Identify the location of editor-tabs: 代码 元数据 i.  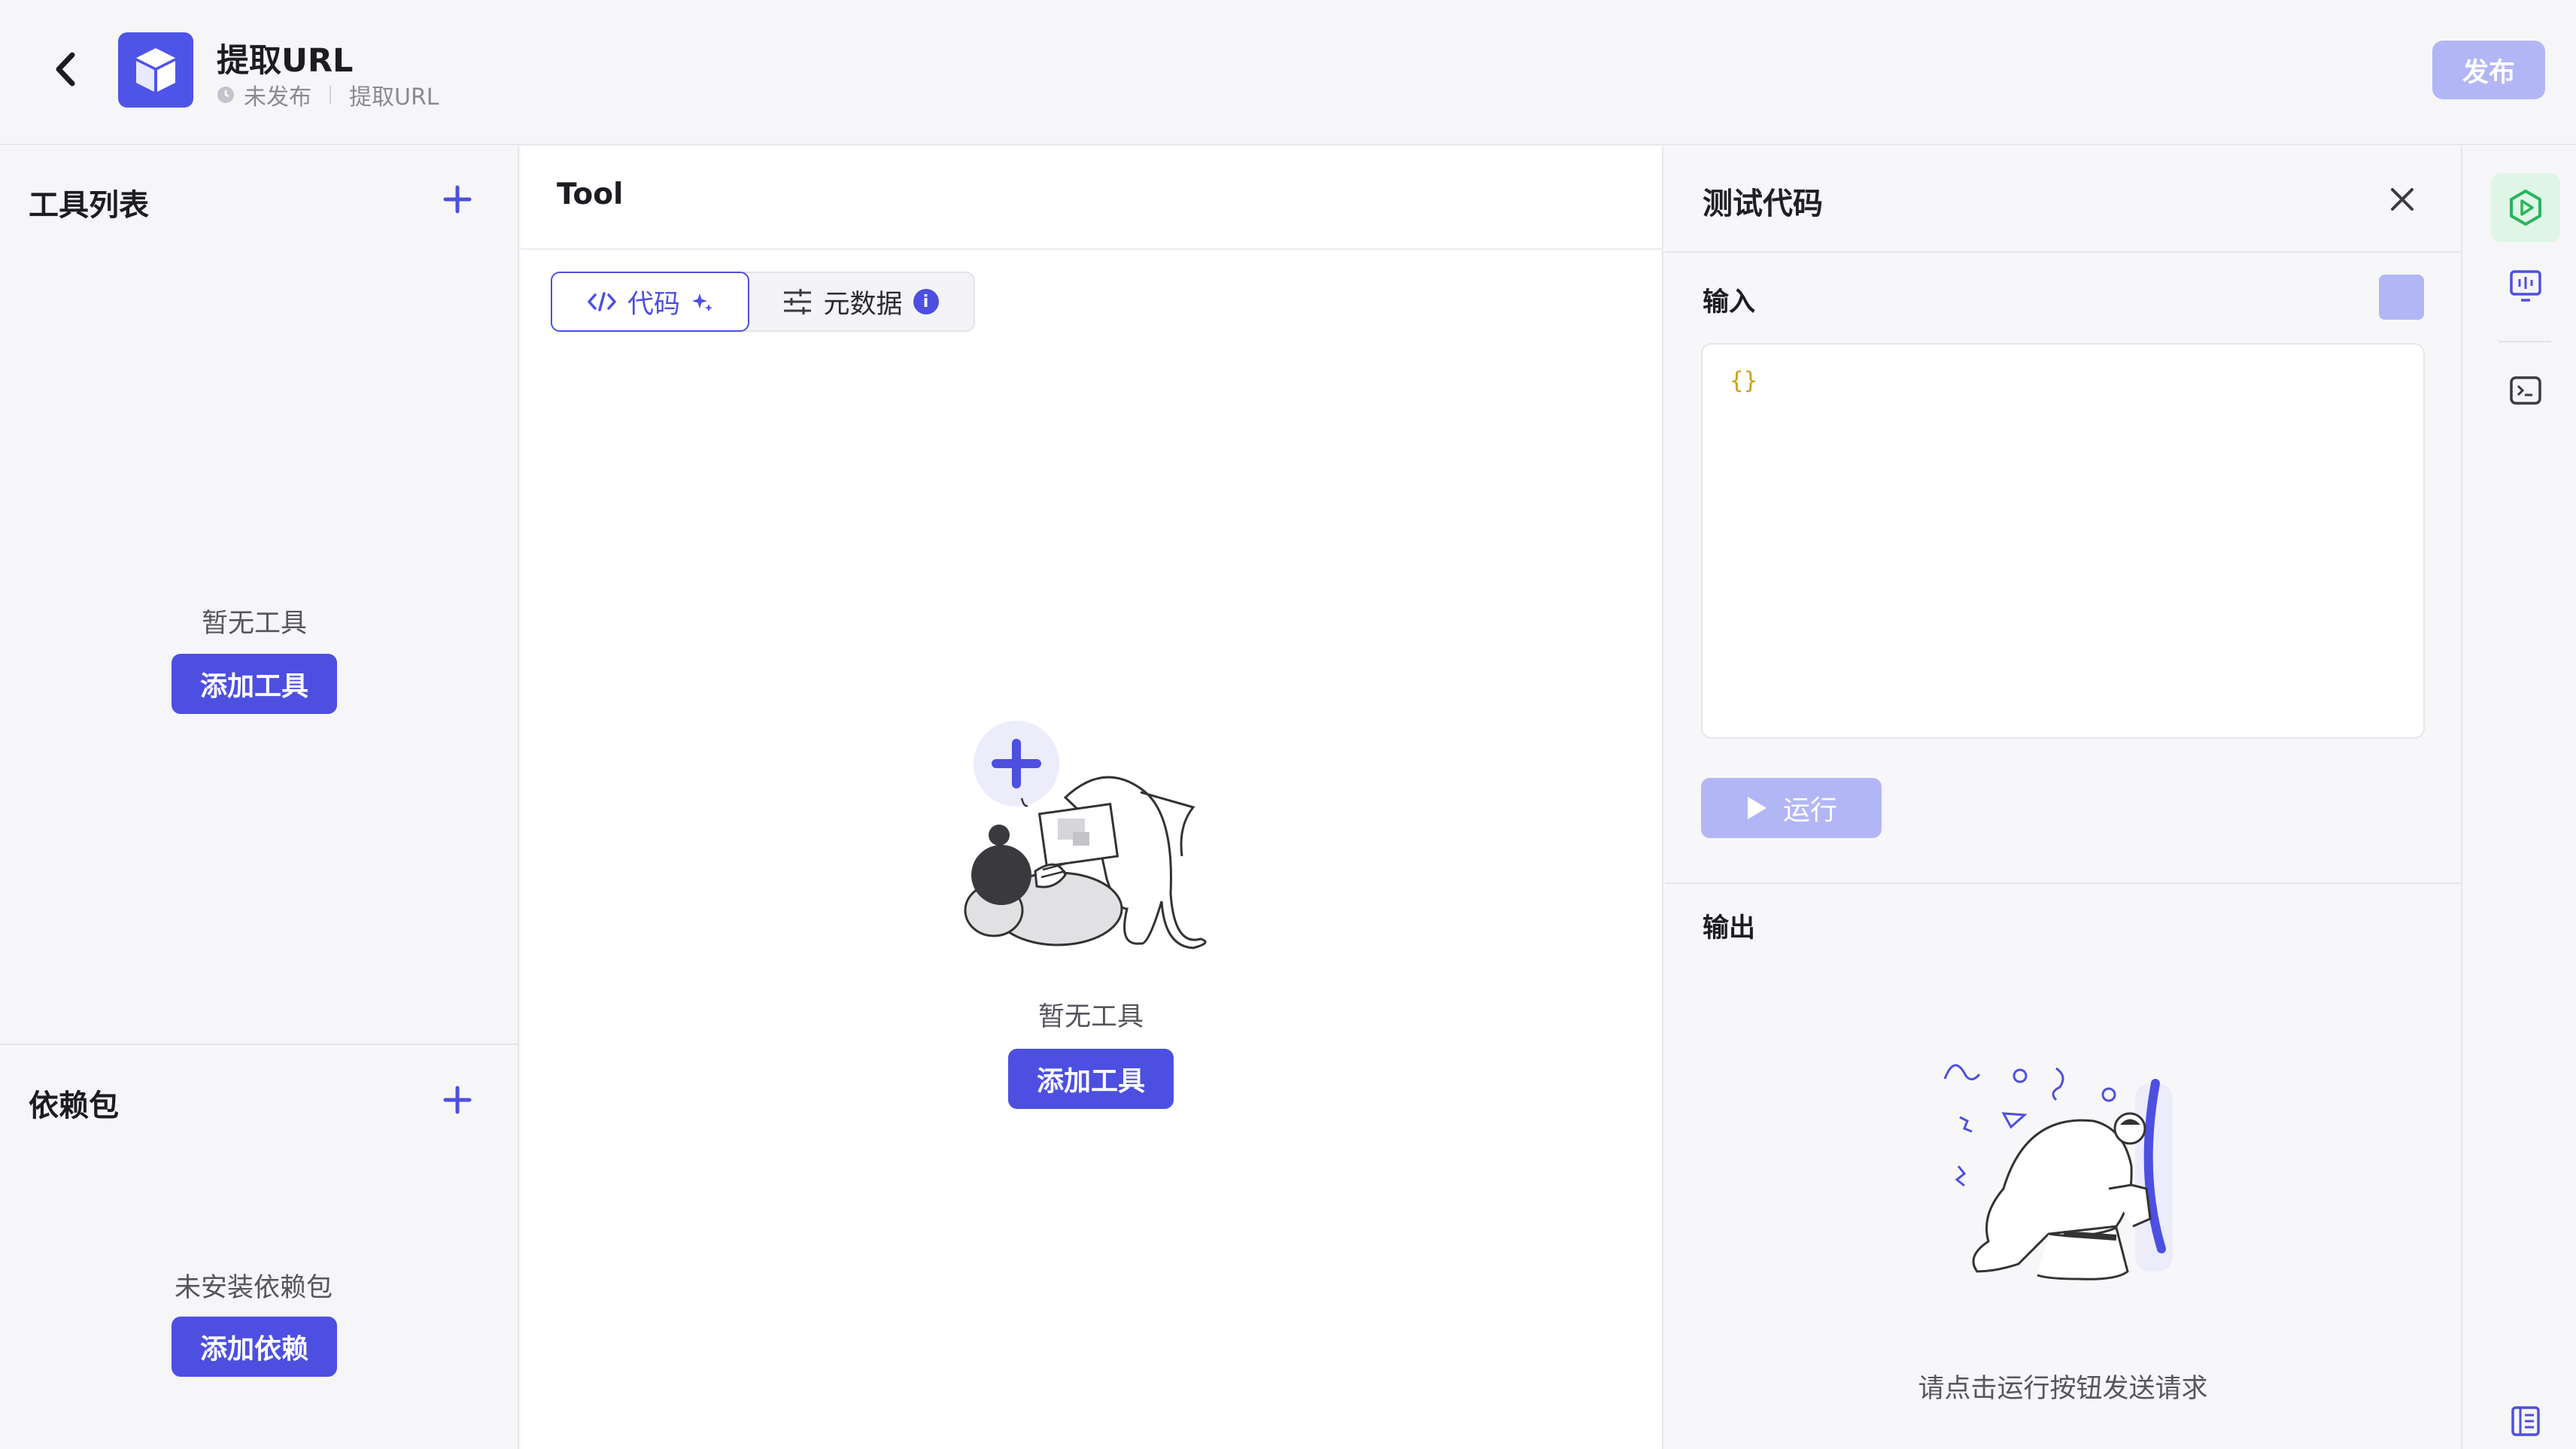
(763, 302).